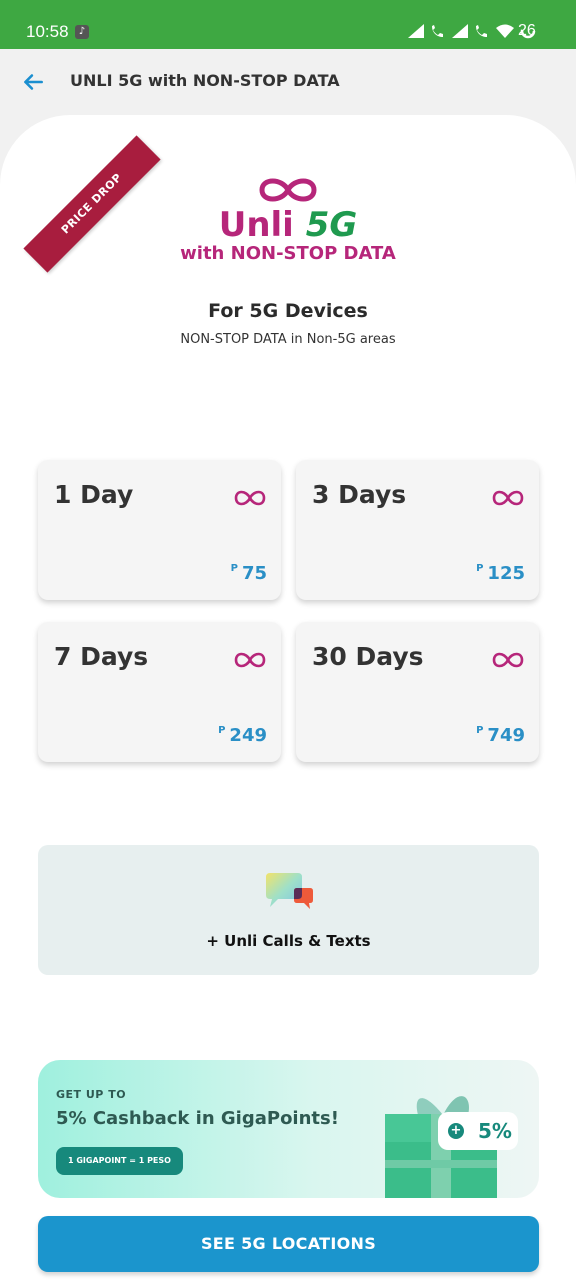  What do you see at coordinates (527, 30) in the screenshot?
I see `battery-level: 26` at bounding box center [527, 30].